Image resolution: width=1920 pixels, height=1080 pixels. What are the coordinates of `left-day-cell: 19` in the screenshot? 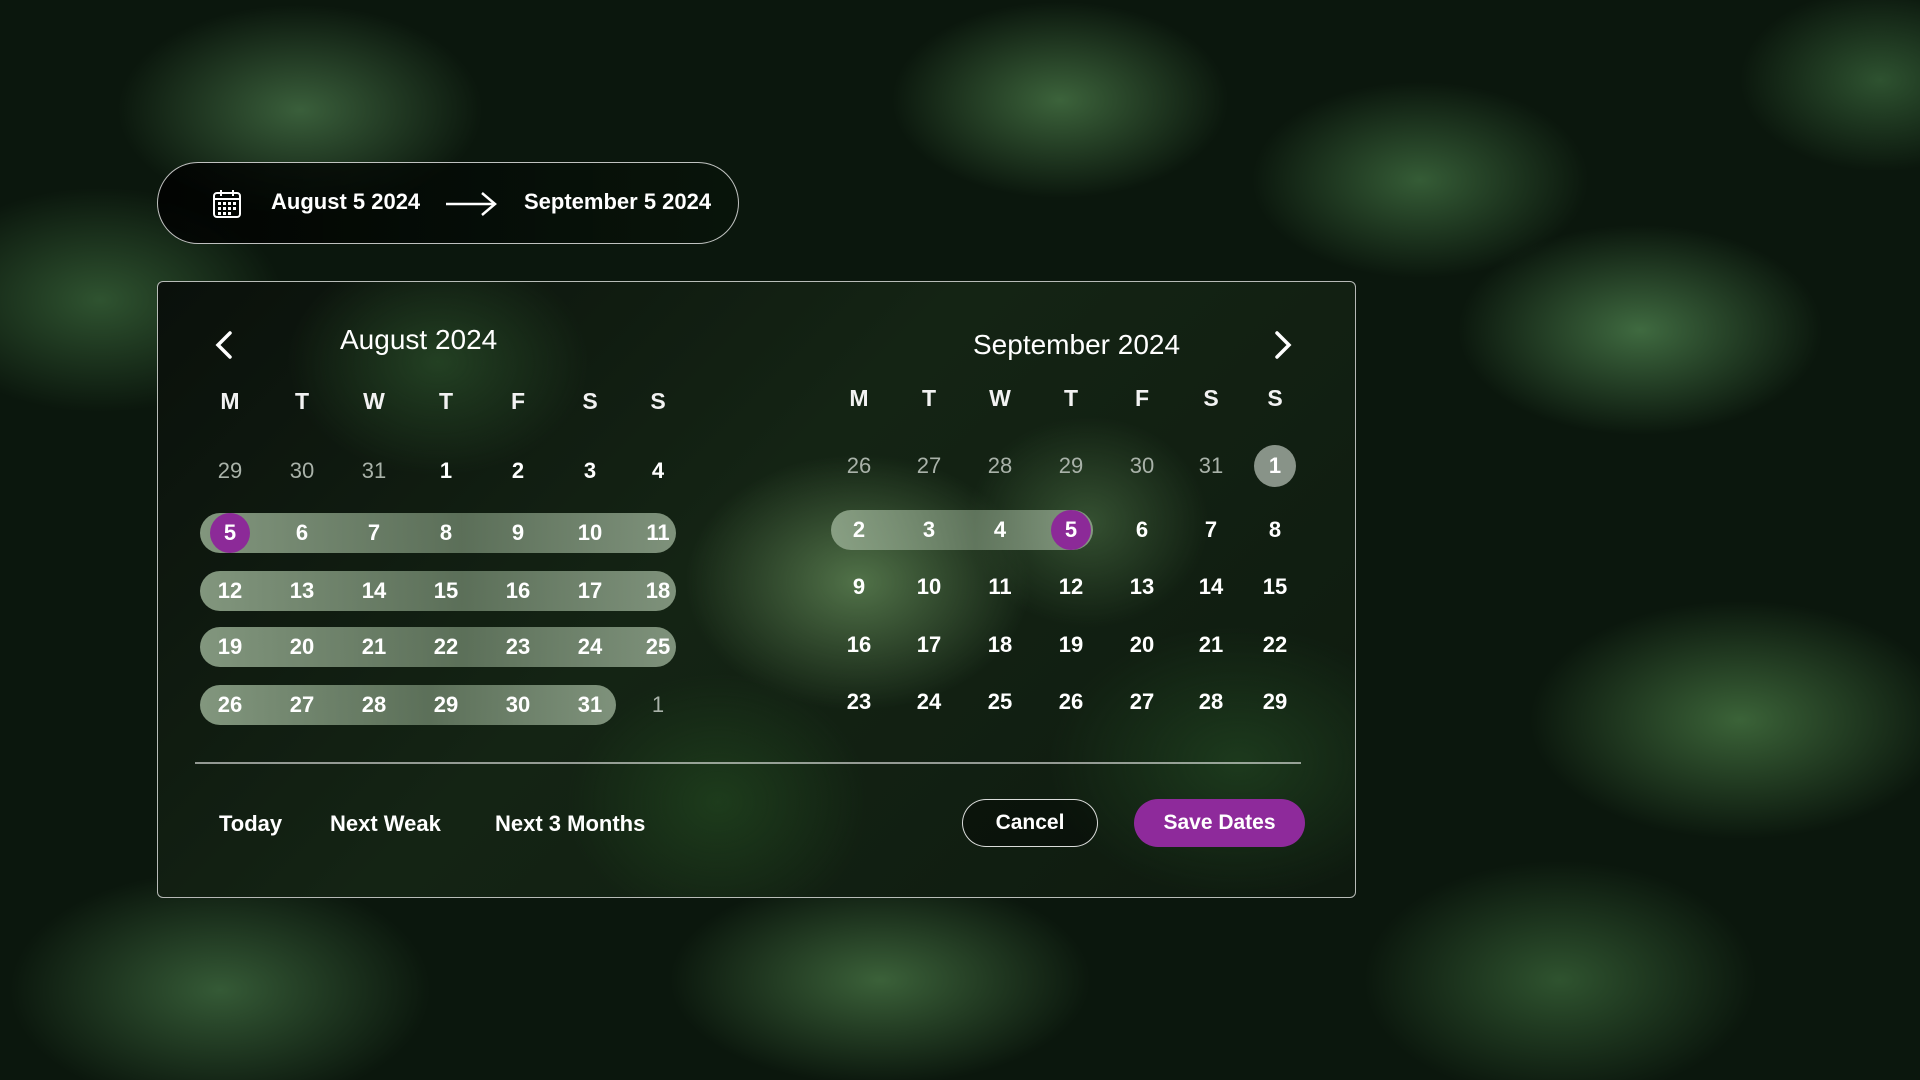 It's located at (230, 647).